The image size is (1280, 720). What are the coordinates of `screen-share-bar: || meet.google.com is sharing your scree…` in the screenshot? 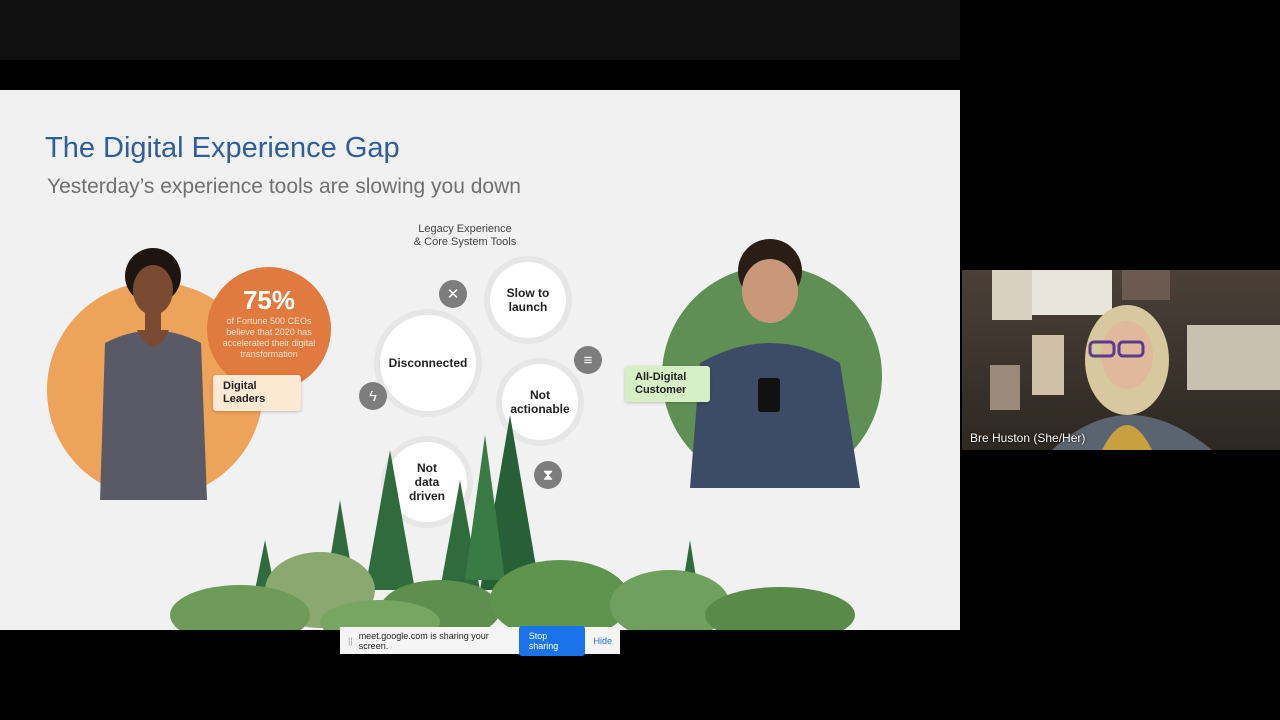 It's located at (480, 640).